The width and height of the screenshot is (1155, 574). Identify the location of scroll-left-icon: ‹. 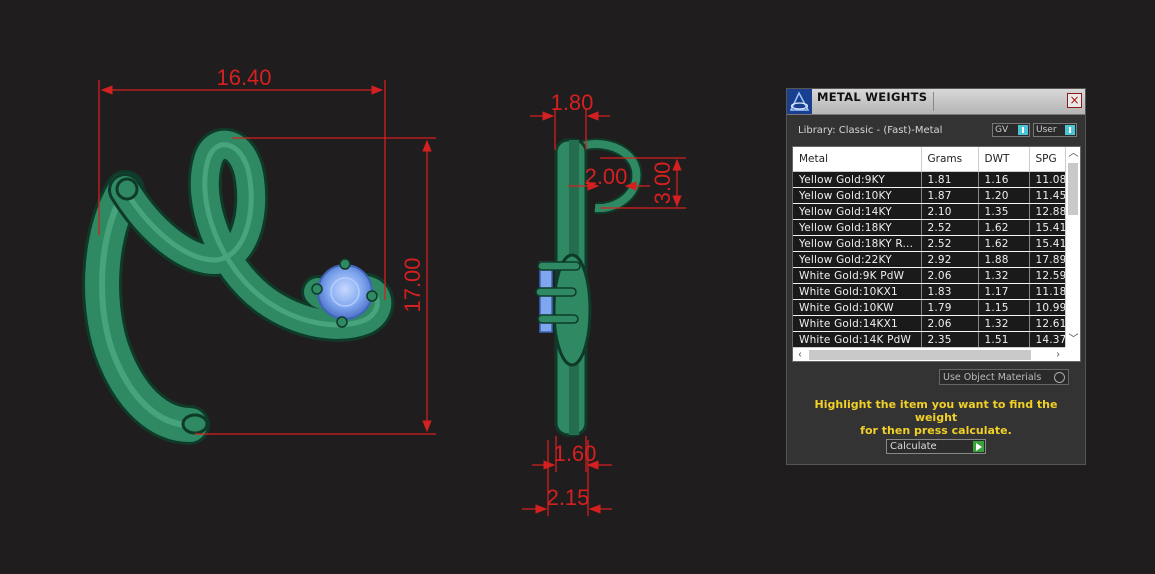
(800, 354).